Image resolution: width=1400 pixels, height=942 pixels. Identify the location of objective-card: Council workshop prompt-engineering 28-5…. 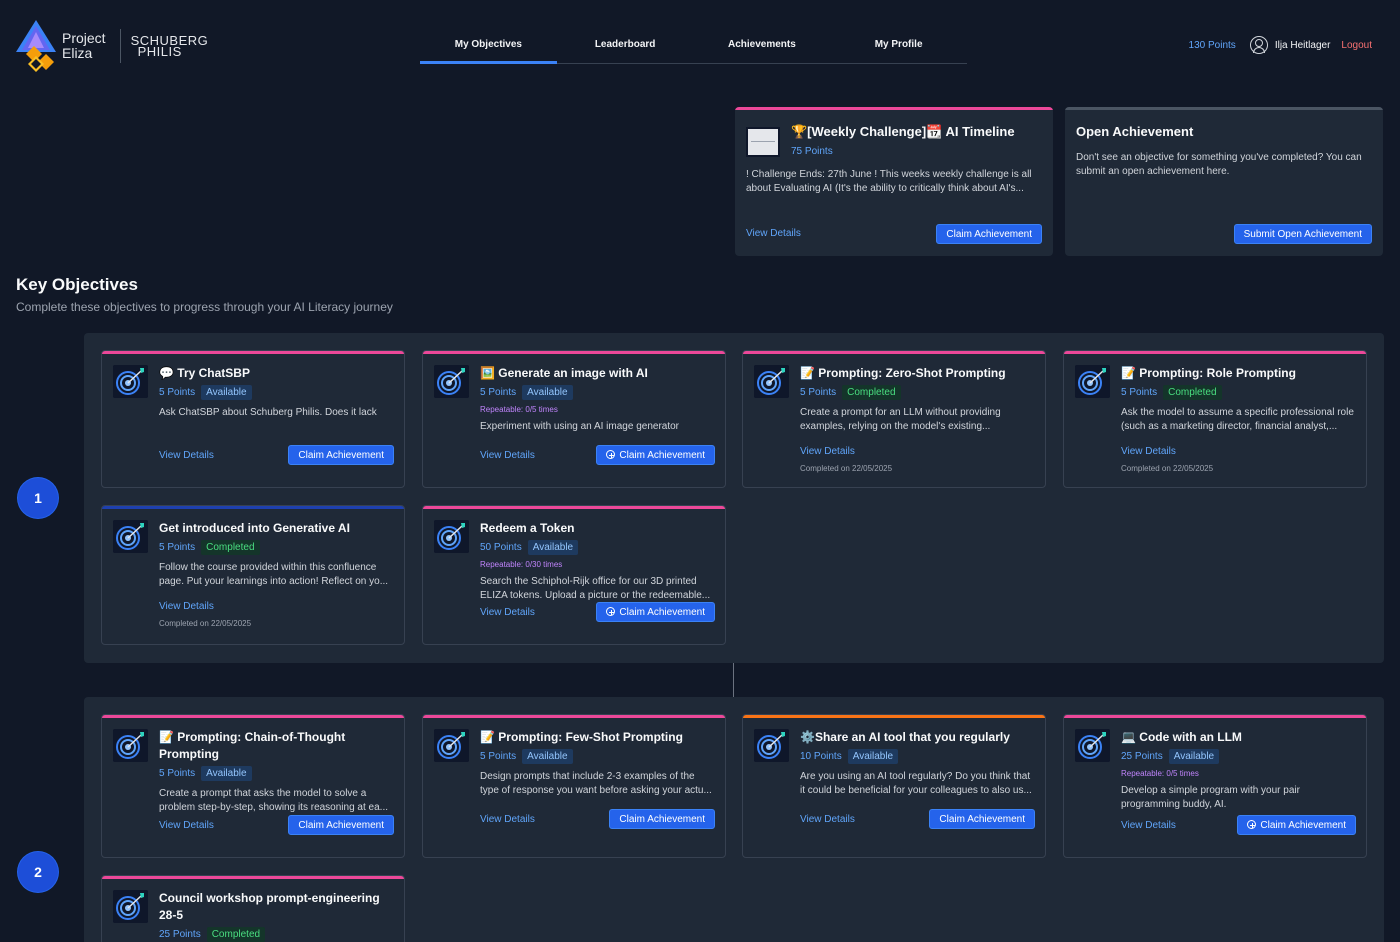
(253, 908).